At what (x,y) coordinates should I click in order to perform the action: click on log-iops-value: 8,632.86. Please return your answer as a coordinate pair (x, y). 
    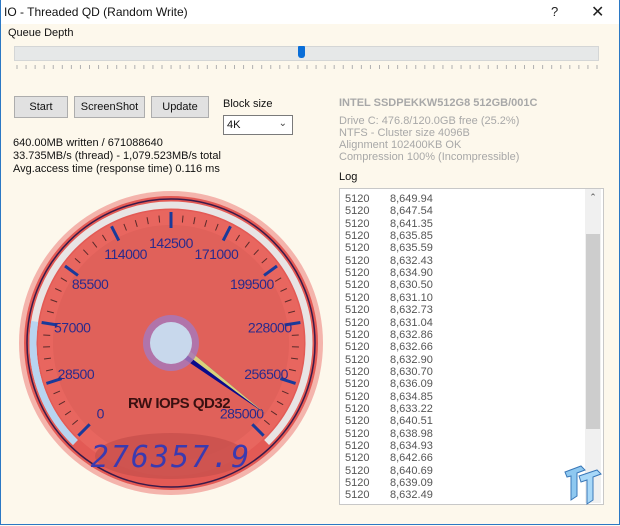
    Looking at the image, I should click on (411, 334).